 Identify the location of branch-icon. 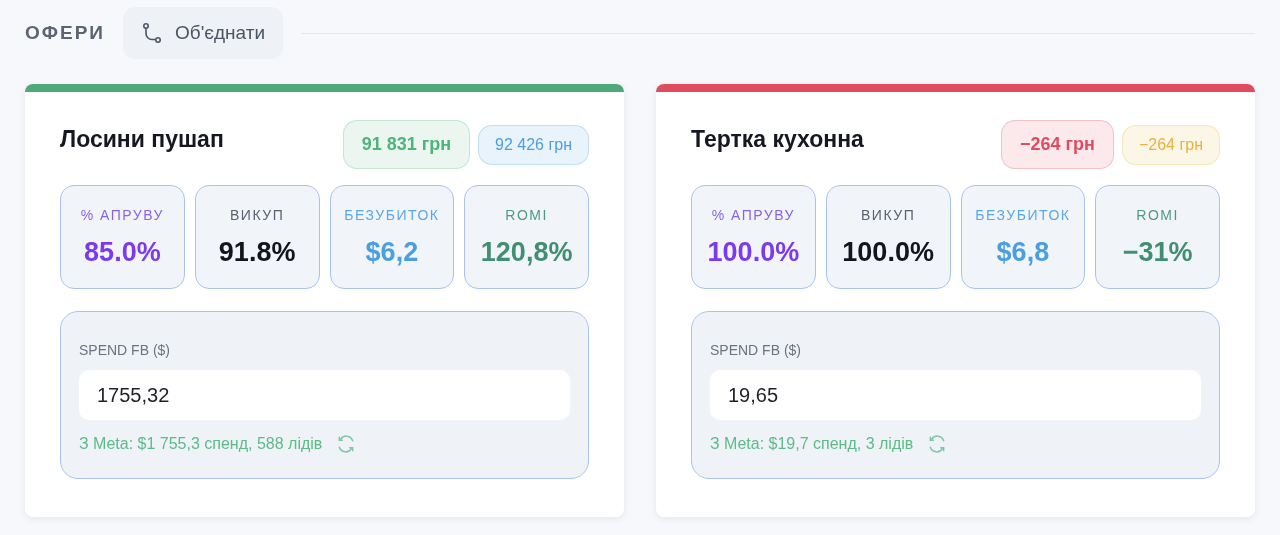
(152, 33).